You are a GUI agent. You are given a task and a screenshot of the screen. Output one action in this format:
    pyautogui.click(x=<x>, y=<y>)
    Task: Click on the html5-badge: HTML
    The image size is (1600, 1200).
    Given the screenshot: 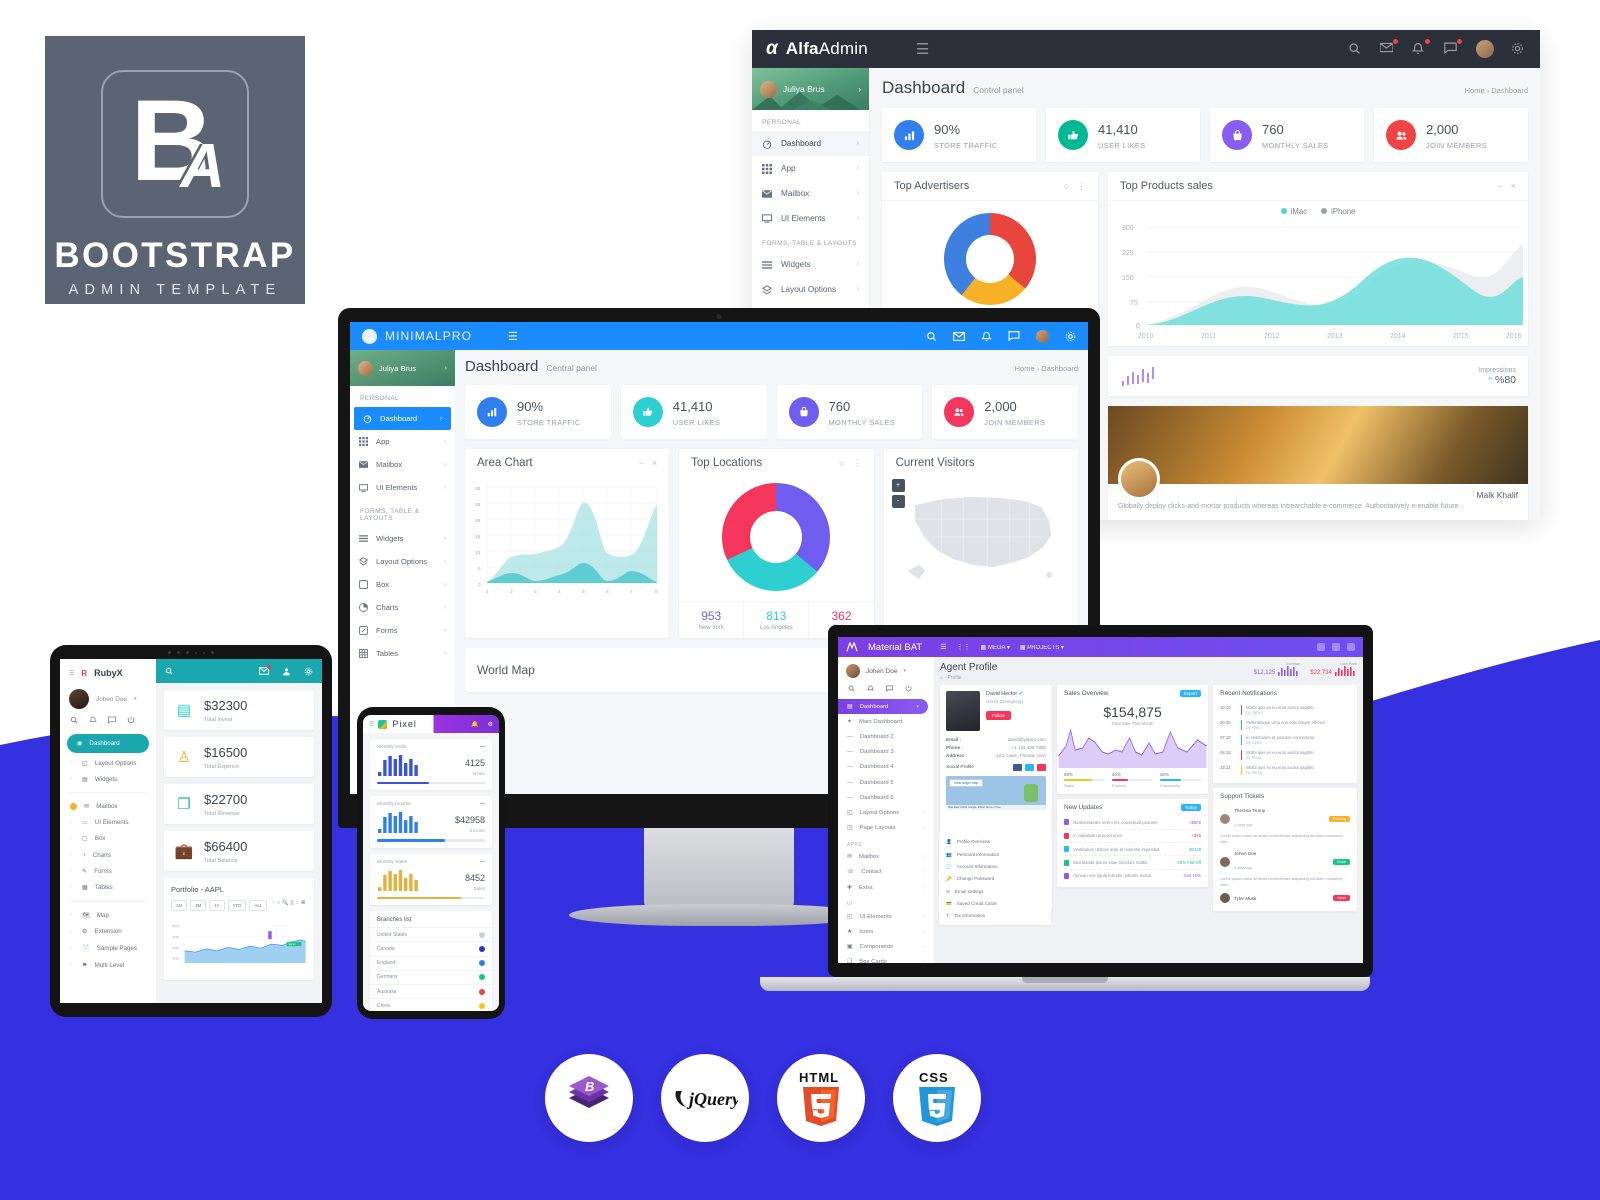 What is the action you would take?
    pyautogui.click(x=821, y=1098)
    